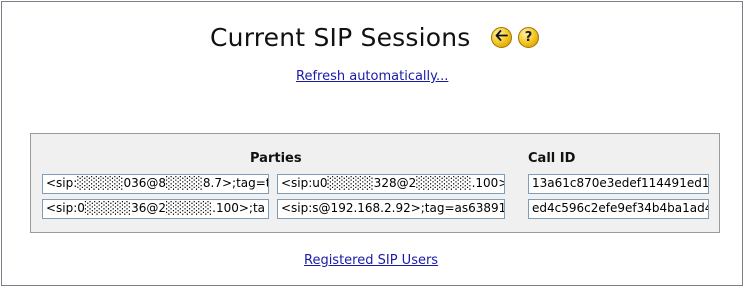  I want to click on back-button, so click(501, 37).